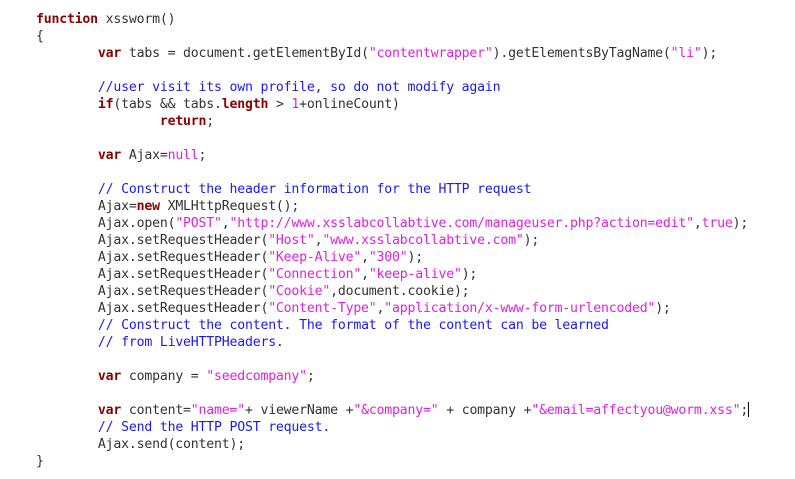 The image size is (795, 479). Describe the element at coordinates (392, 121) in the screenshot. I see `code-line: return;` at that location.